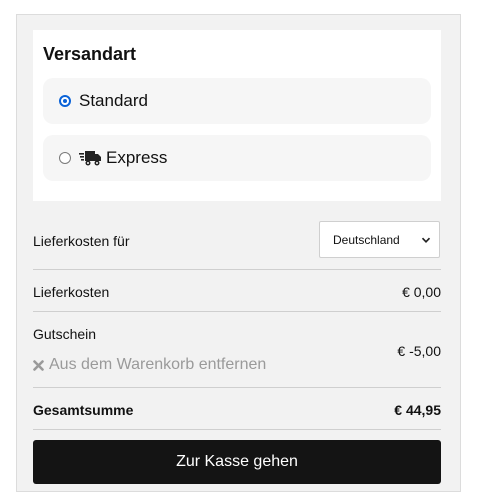 Image resolution: width=478 pixels, height=493 pixels. Describe the element at coordinates (71, 292) in the screenshot. I see `shipping-cost-label: Lieferkosten` at that location.